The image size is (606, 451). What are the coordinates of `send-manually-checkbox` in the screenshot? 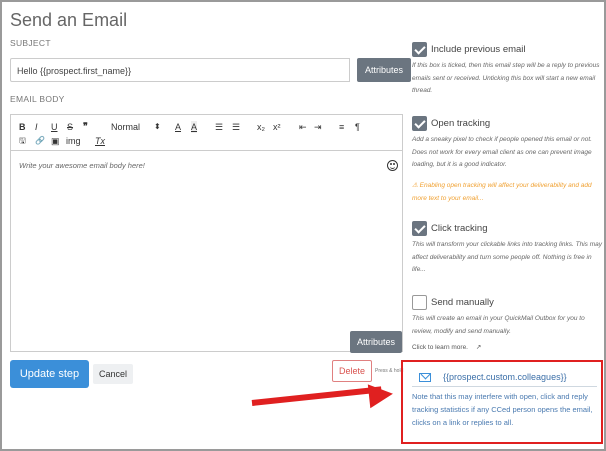 It's located at (419, 302).